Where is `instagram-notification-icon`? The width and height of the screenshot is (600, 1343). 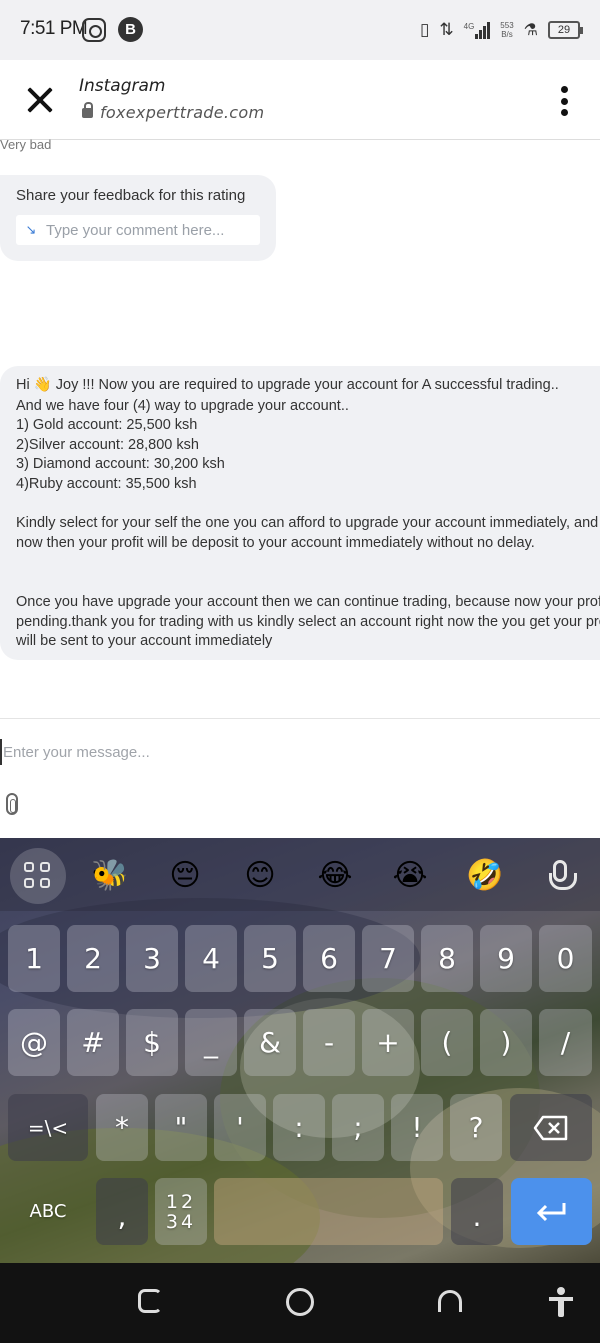 instagram-notification-icon is located at coordinates (94, 30).